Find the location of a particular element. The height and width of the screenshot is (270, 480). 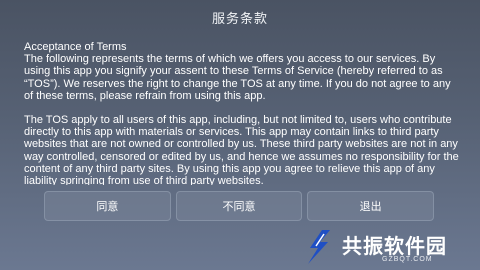

terms-heading: Acceptance of Terms is located at coordinates (75, 47).